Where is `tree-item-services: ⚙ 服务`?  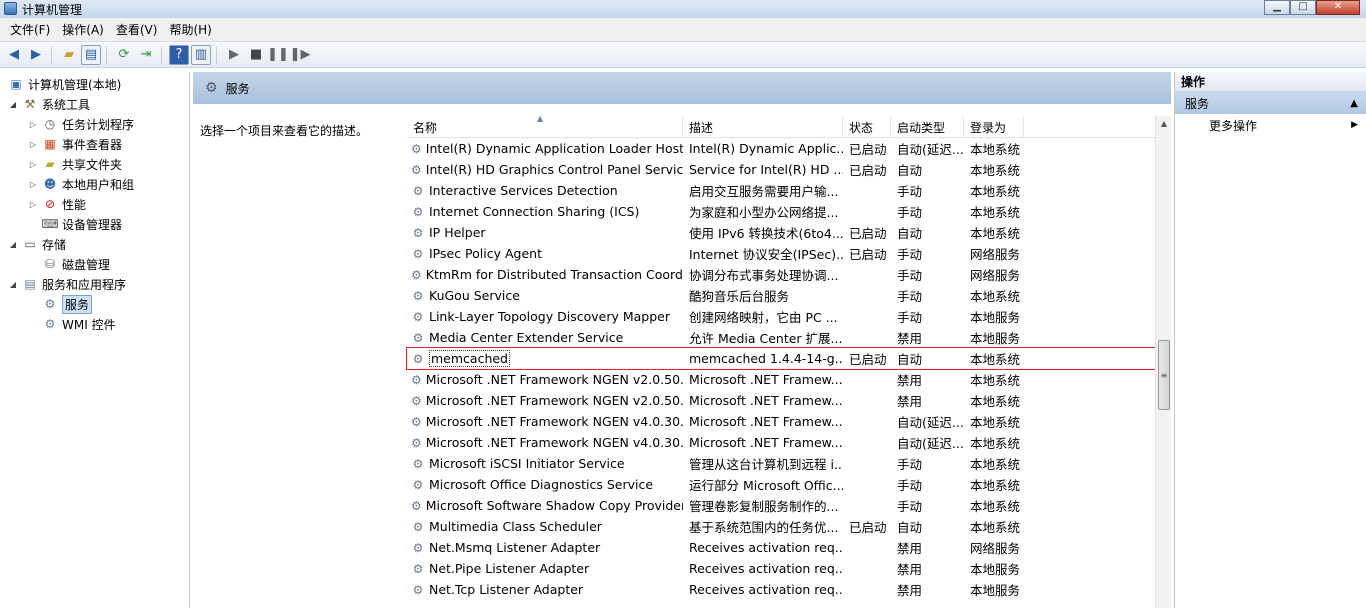 tree-item-services: ⚙ 服务 is located at coordinates (60, 304).